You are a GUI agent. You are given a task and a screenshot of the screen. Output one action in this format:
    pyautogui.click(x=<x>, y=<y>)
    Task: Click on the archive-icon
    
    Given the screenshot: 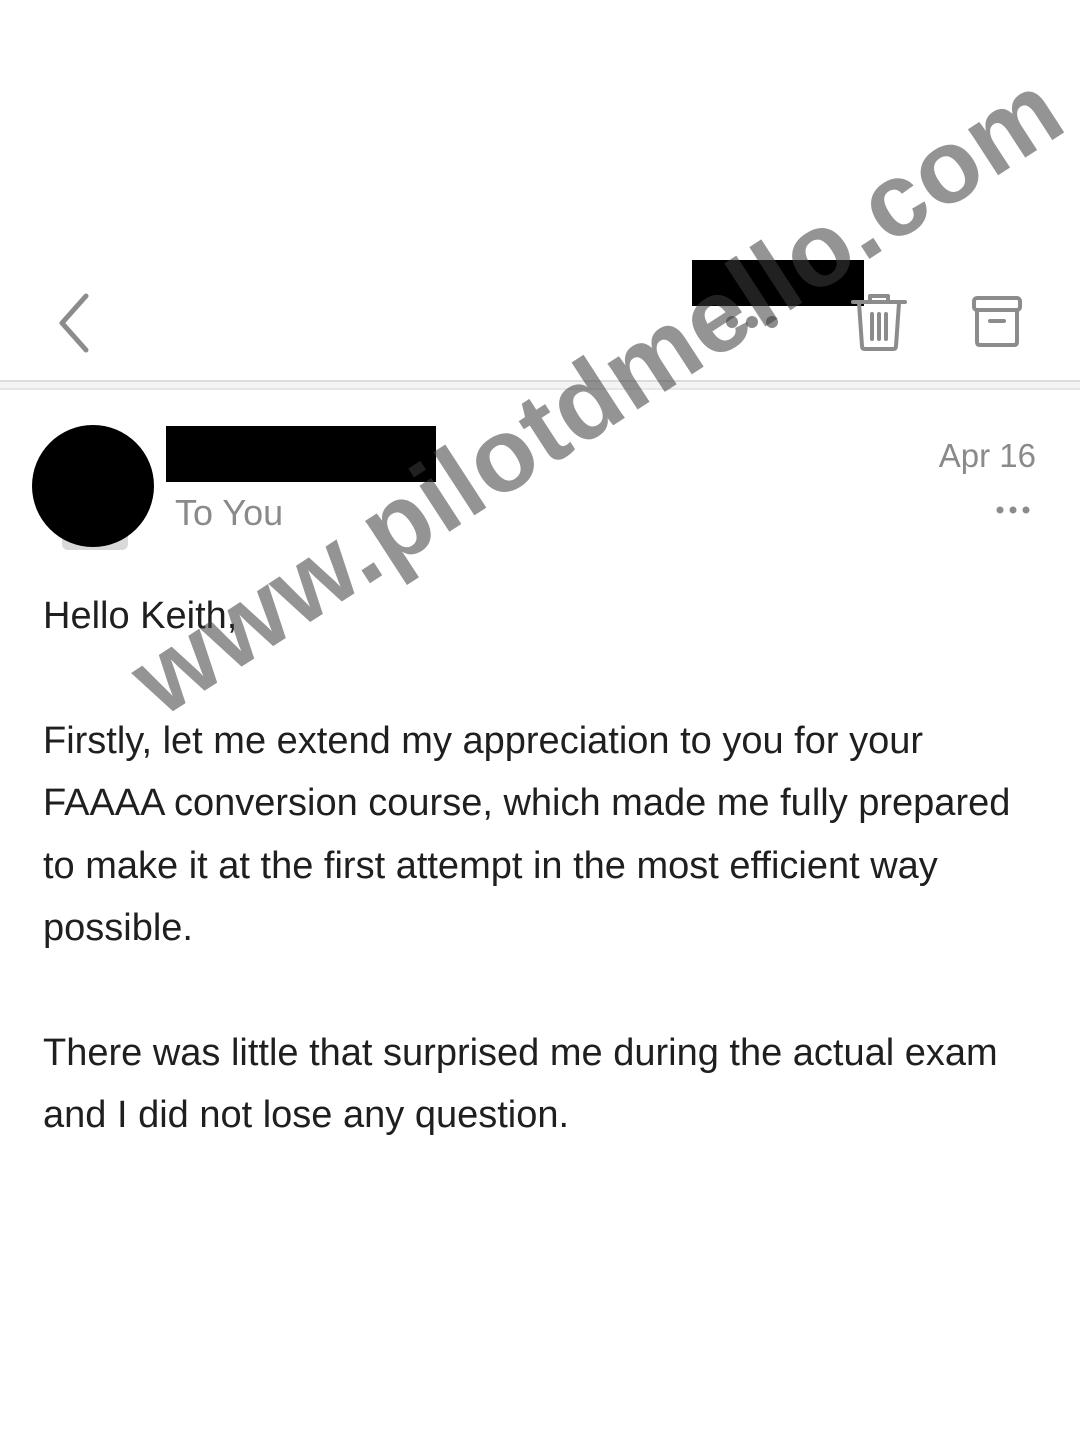 What is the action you would take?
    pyautogui.click(x=997, y=321)
    